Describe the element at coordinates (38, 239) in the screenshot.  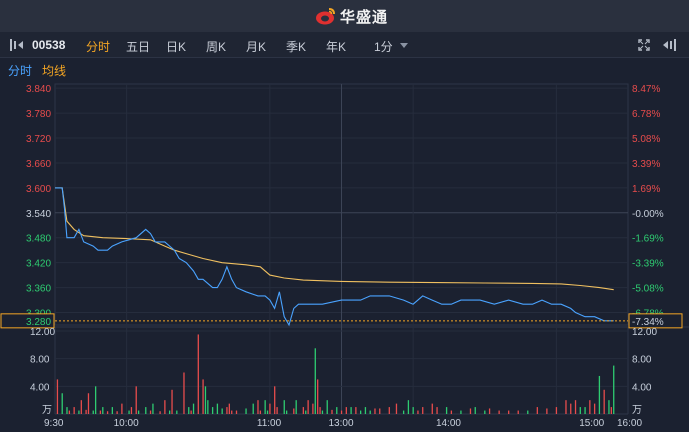
I see `price-tick-label: 3.480` at that location.